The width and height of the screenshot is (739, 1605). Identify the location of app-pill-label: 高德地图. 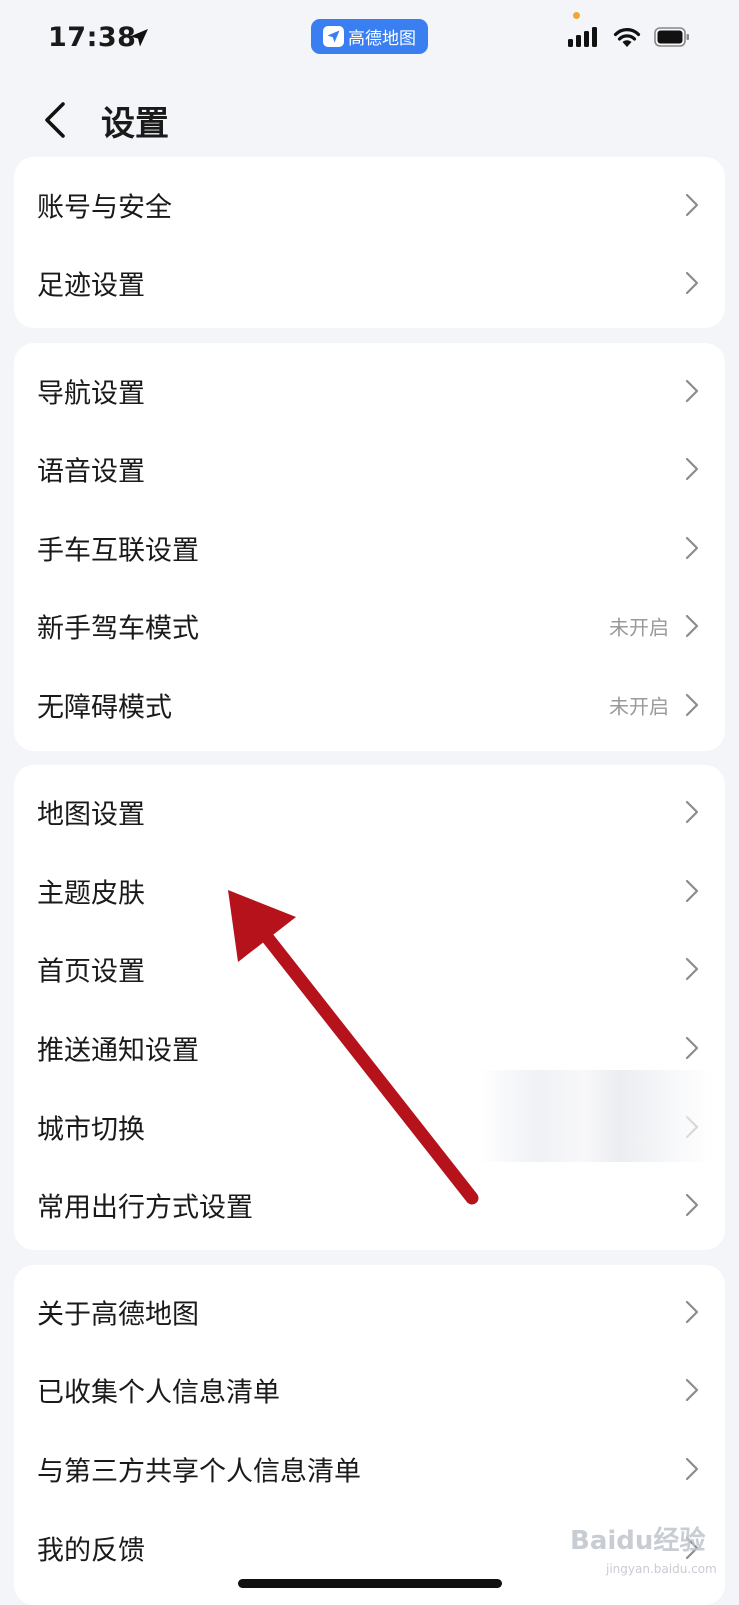
(382, 39).